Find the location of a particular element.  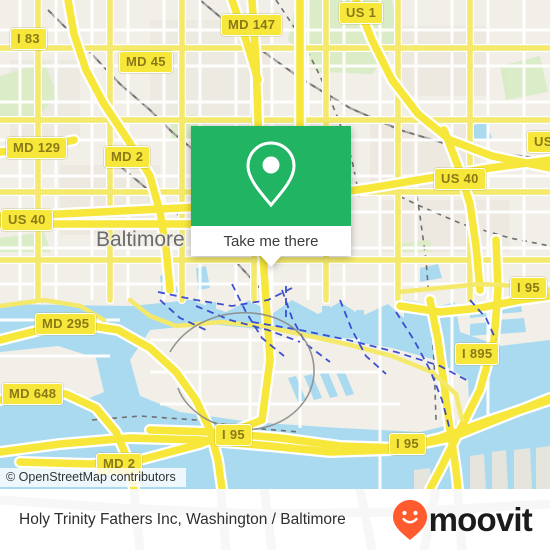

road-shield-md-2-north: MD 2 is located at coordinates (127, 157).